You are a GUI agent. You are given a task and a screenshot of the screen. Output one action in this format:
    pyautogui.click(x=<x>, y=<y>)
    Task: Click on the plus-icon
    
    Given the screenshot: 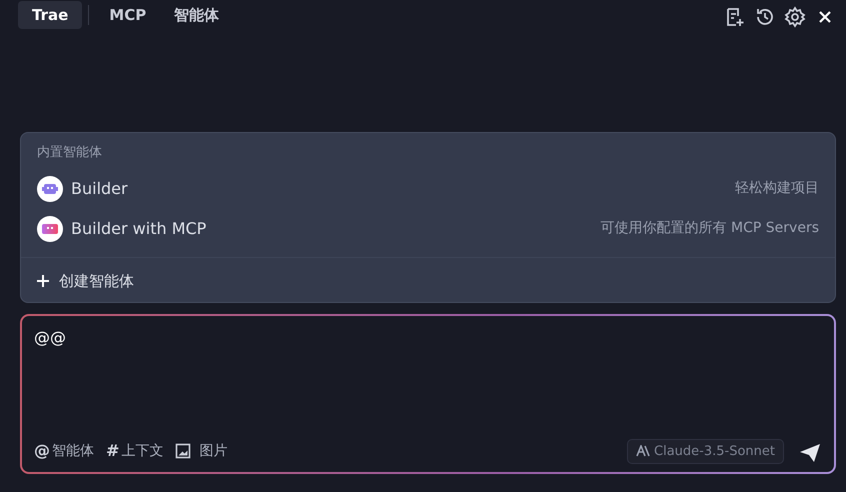 What is the action you would take?
    pyautogui.click(x=43, y=280)
    